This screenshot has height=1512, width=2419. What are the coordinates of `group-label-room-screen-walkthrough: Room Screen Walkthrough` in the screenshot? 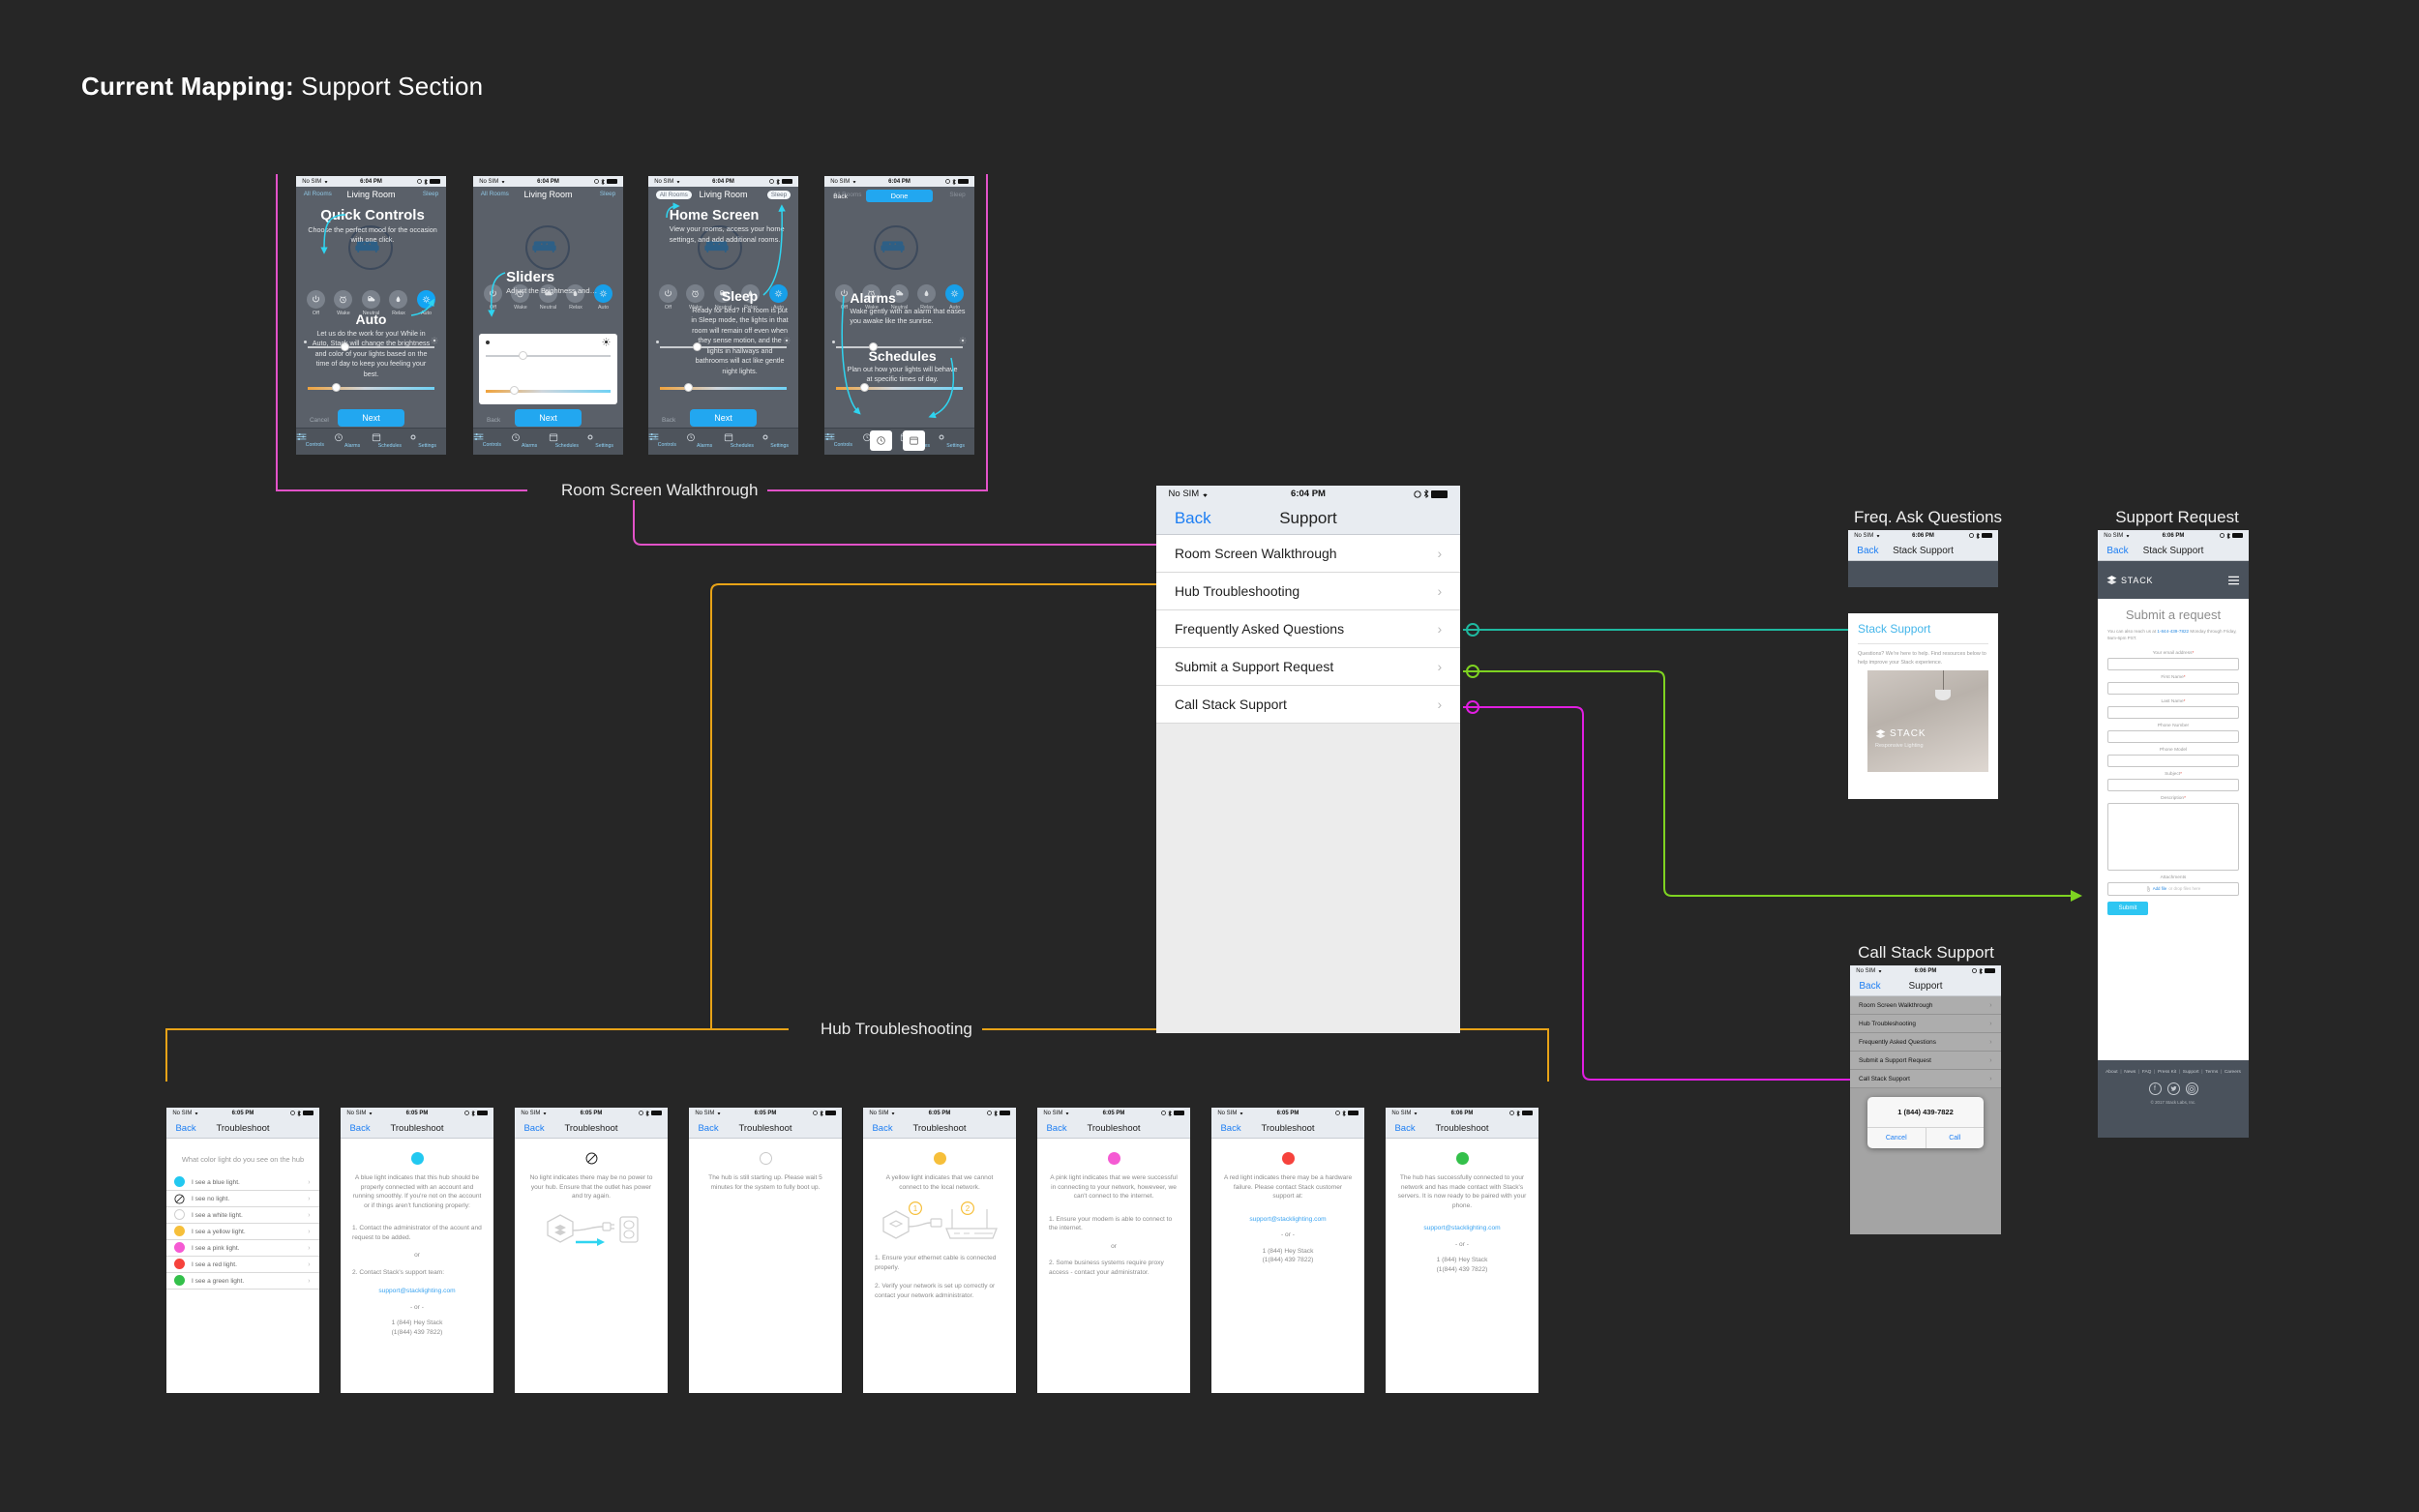 It's located at (660, 490).